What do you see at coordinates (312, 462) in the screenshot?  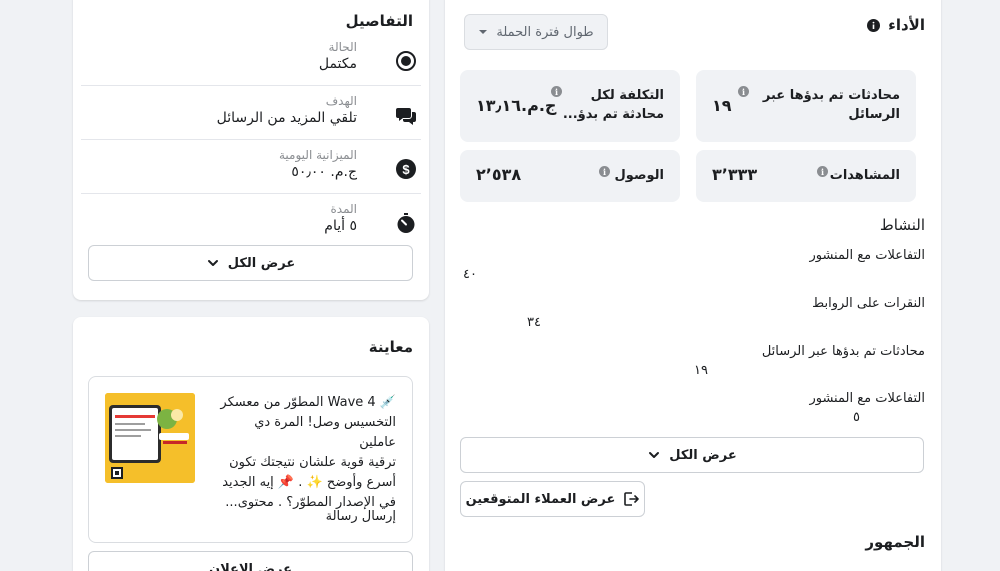 I see `ad-text-line: ترقية قوية علشان نتيجتك تكون` at bounding box center [312, 462].